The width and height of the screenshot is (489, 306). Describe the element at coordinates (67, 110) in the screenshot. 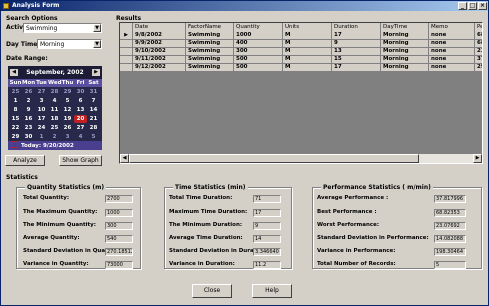

I see `calendar-day: 12` at that location.